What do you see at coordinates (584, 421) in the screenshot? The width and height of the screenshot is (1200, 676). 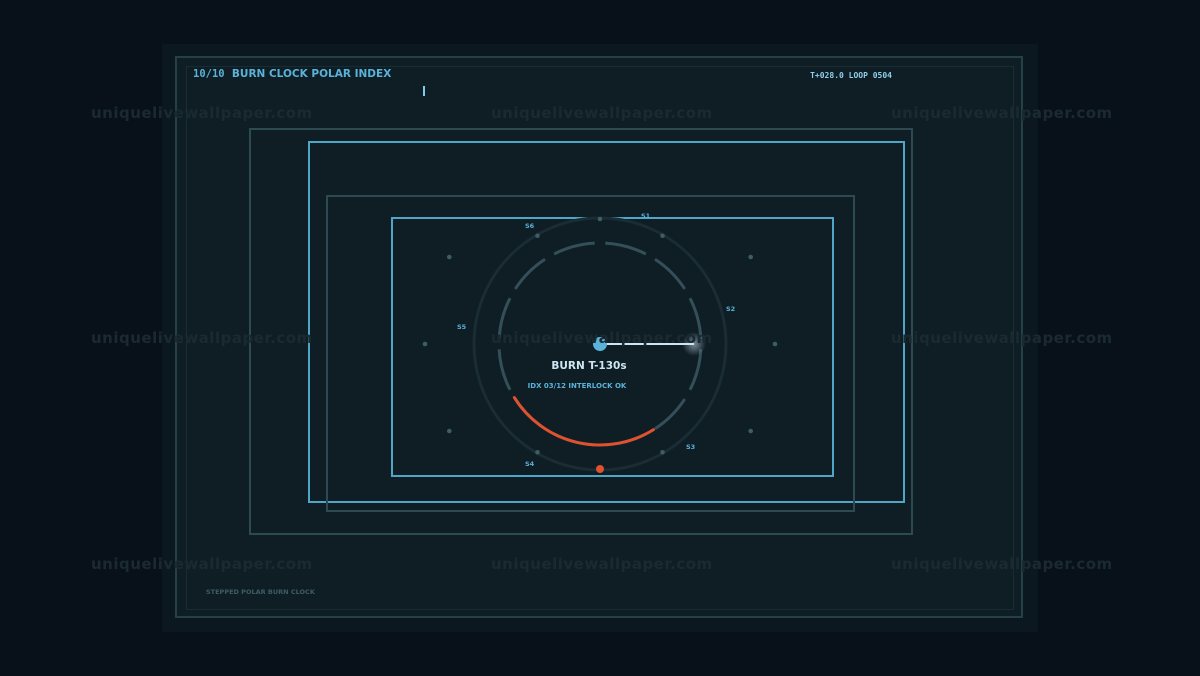 I see `burn-progress-arc` at bounding box center [584, 421].